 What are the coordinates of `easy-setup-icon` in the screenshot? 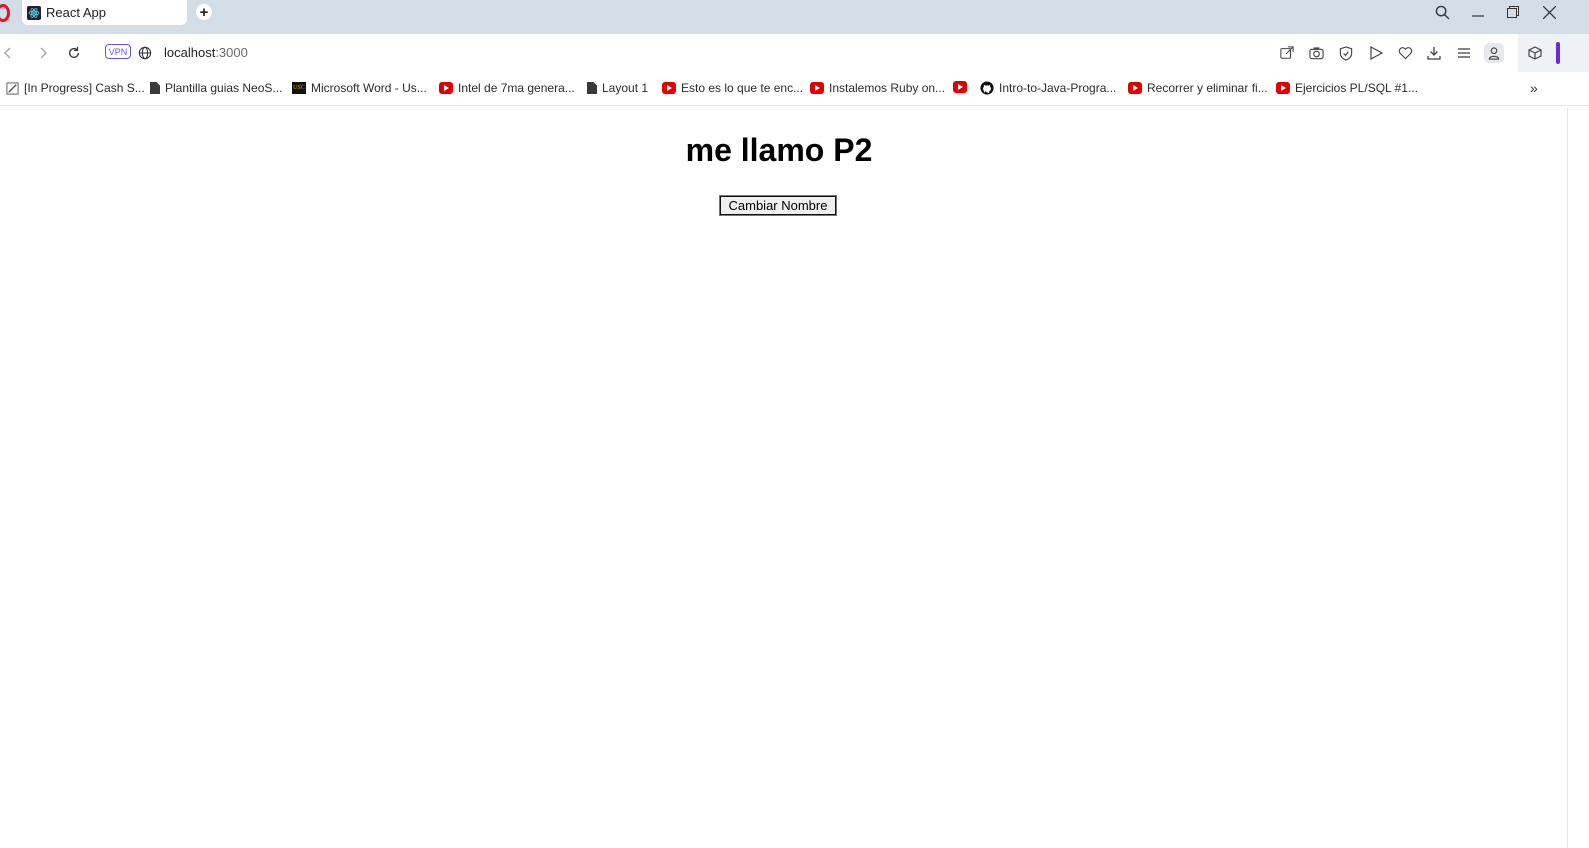 It's located at (1464, 53).